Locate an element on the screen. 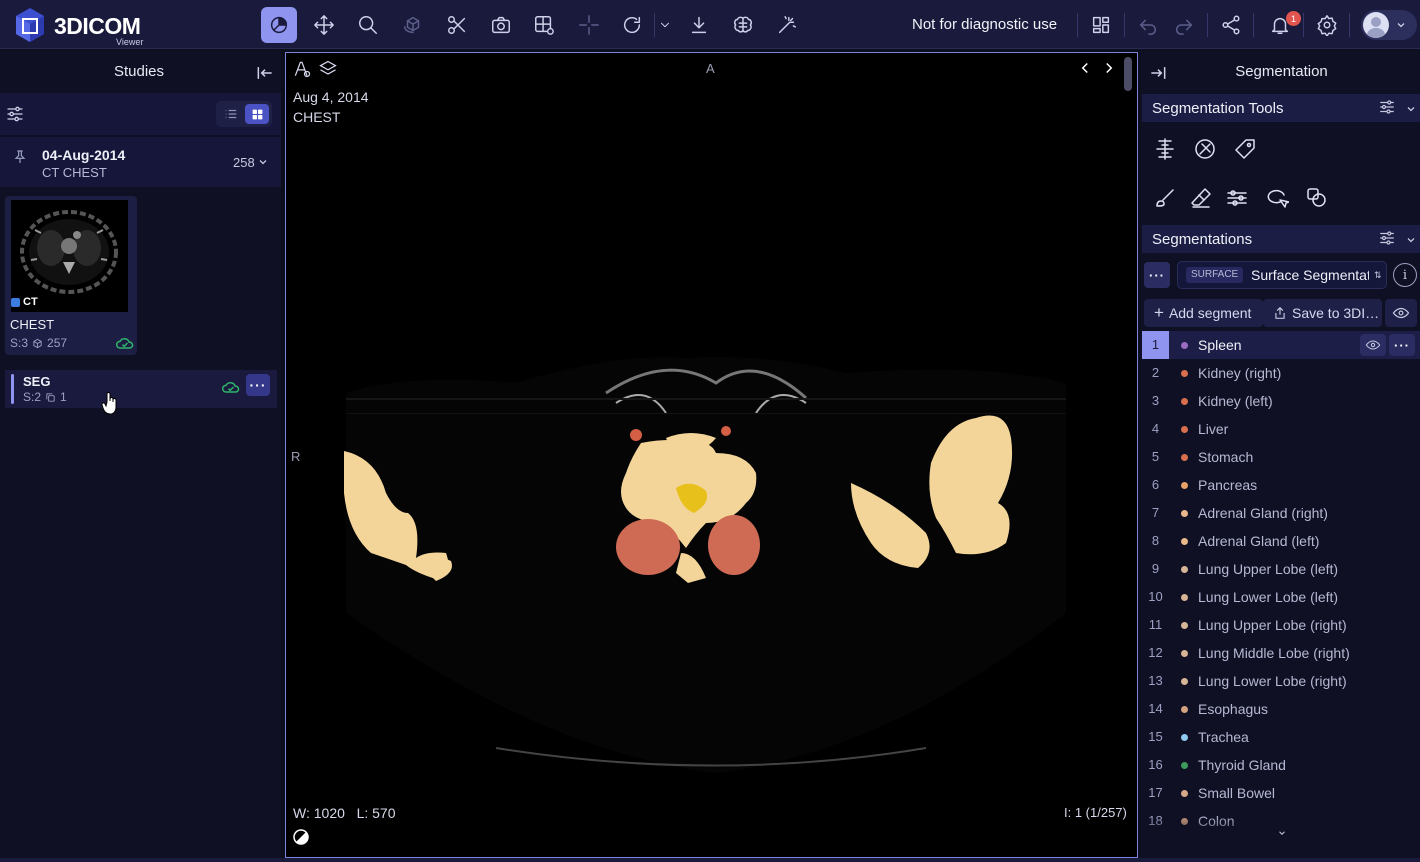 The image size is (1420, 862). pin-icon is located at coordinates (20, 157).